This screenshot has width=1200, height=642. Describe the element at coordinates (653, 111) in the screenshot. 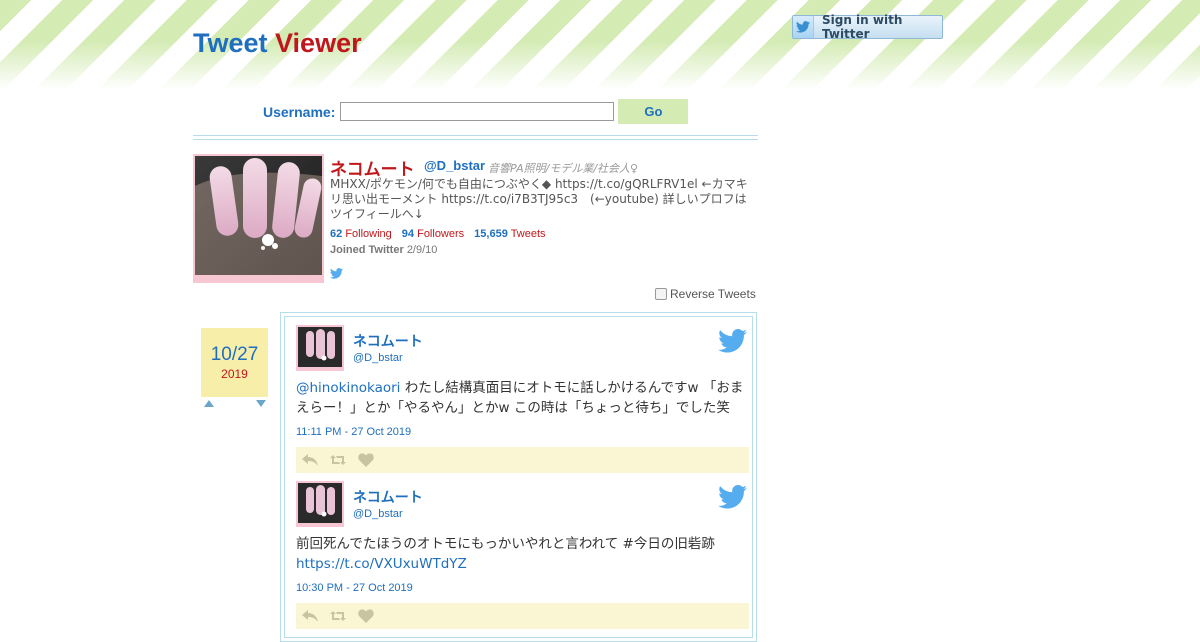

I see `go-button: Go` at that location.